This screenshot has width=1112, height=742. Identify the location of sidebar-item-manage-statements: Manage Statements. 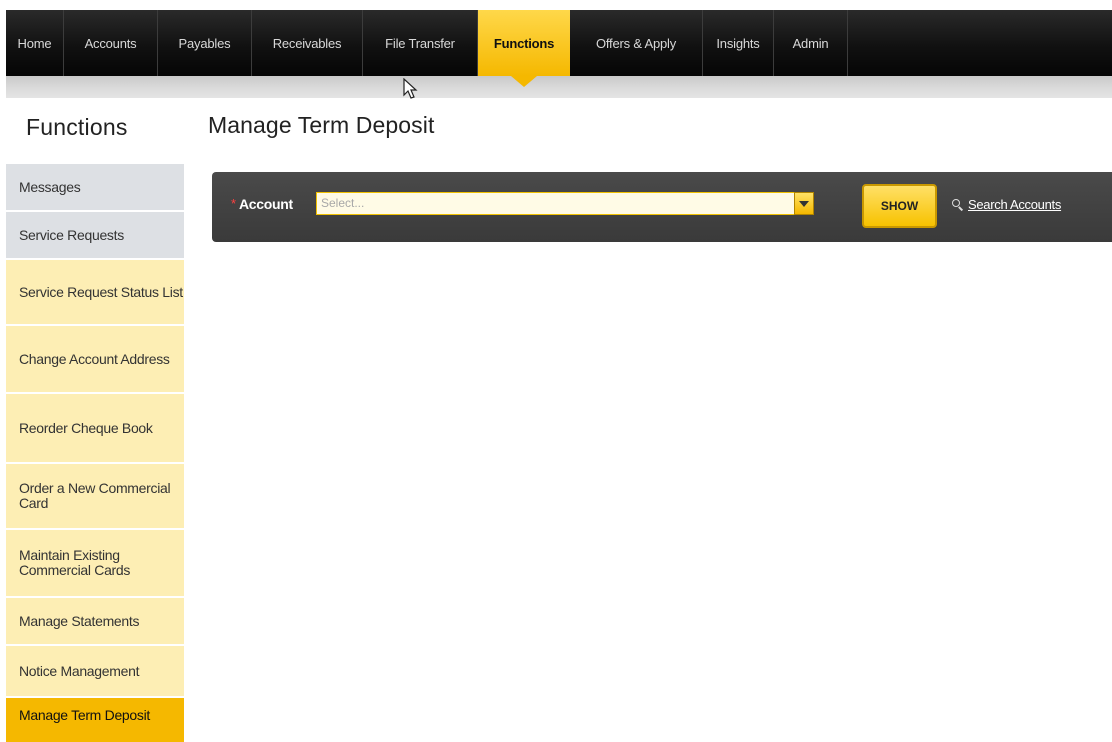
(95, 622).